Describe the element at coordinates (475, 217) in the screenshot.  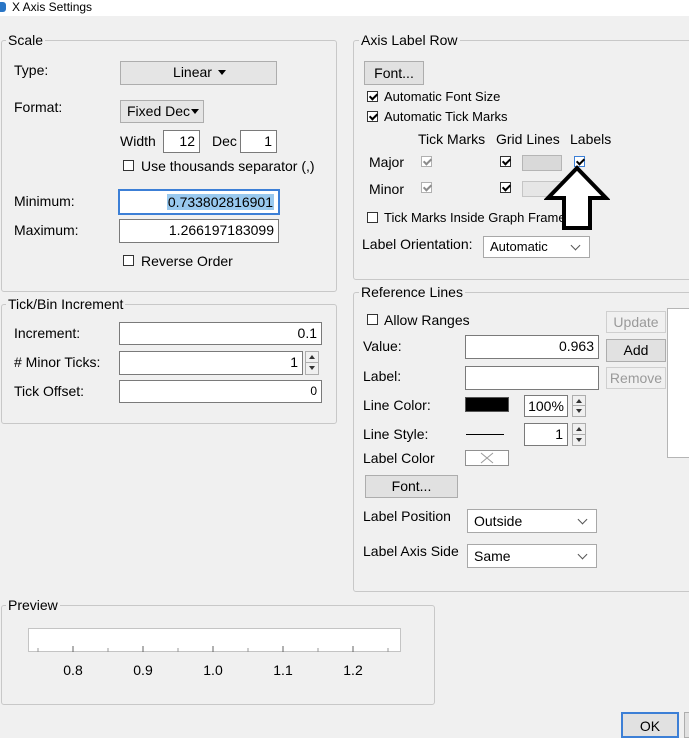
I see `tick-marks-inside-label: Tick Marks Inside Graph Frame` at that location.